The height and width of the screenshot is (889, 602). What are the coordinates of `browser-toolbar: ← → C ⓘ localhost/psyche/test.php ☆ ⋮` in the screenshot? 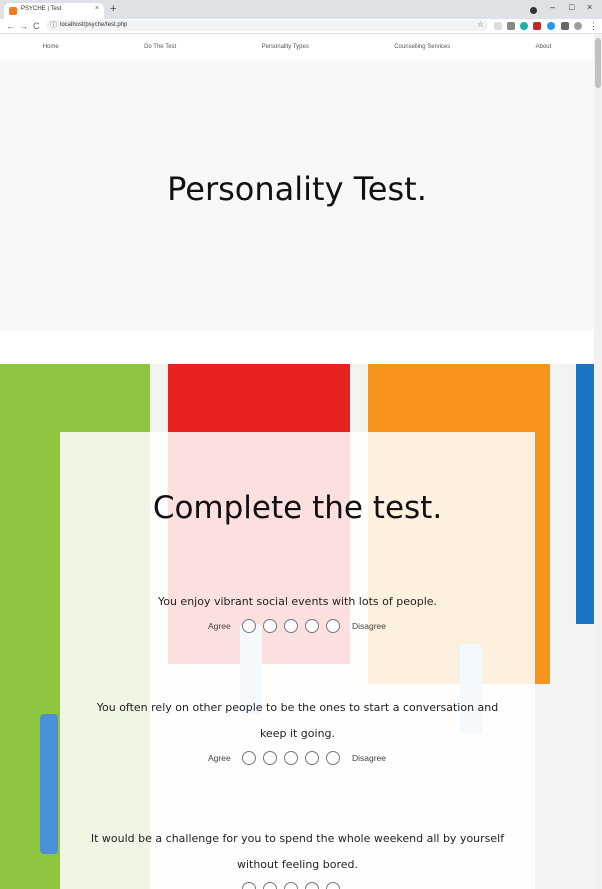 It's located at (301, 26).